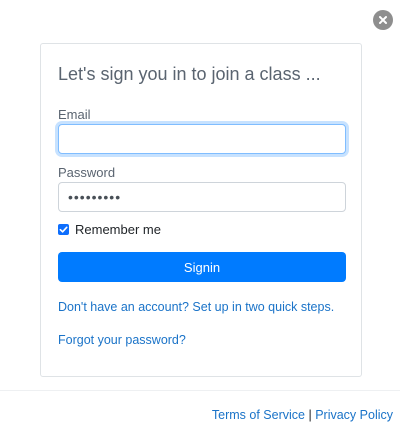 The height and width of the screenshot is (435, 400). I want to click on footer: Terms of Service | Privacy Policy, so click(302, 415).